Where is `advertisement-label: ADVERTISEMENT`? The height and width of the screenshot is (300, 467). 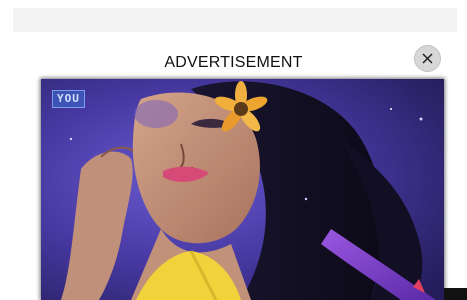
advertisement-label: ADVERTISEMENT is located at coordinates (233, 62).